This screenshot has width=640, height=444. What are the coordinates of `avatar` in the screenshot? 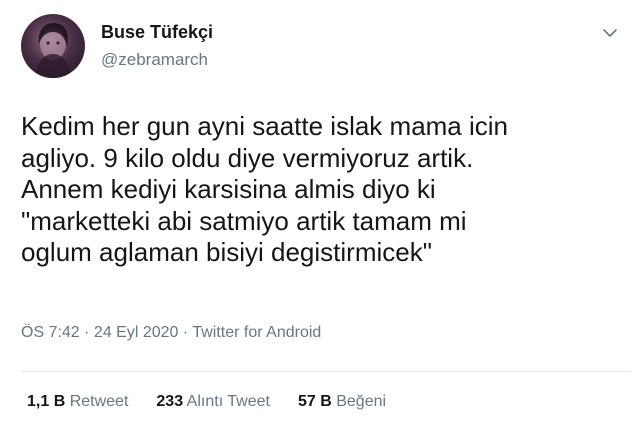 It's located at (53, 46).